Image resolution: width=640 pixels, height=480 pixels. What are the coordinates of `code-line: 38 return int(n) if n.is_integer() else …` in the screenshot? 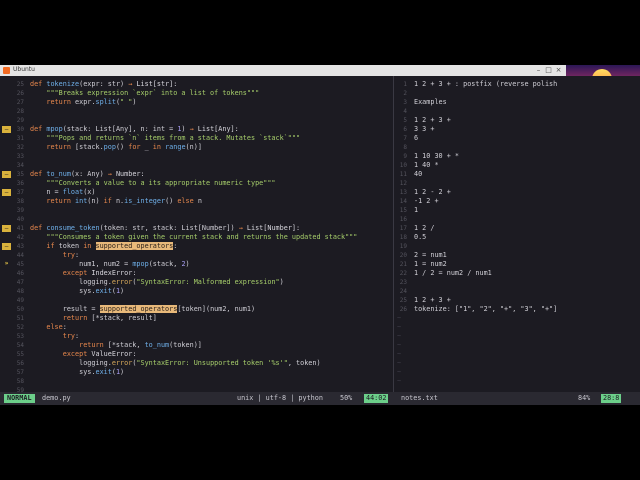 It's located at (196, 201).